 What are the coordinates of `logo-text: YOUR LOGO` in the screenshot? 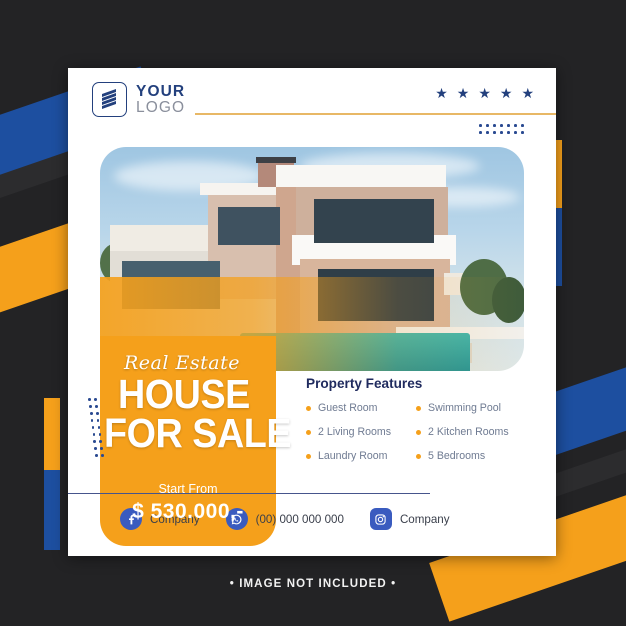 It's located at (161, 99).